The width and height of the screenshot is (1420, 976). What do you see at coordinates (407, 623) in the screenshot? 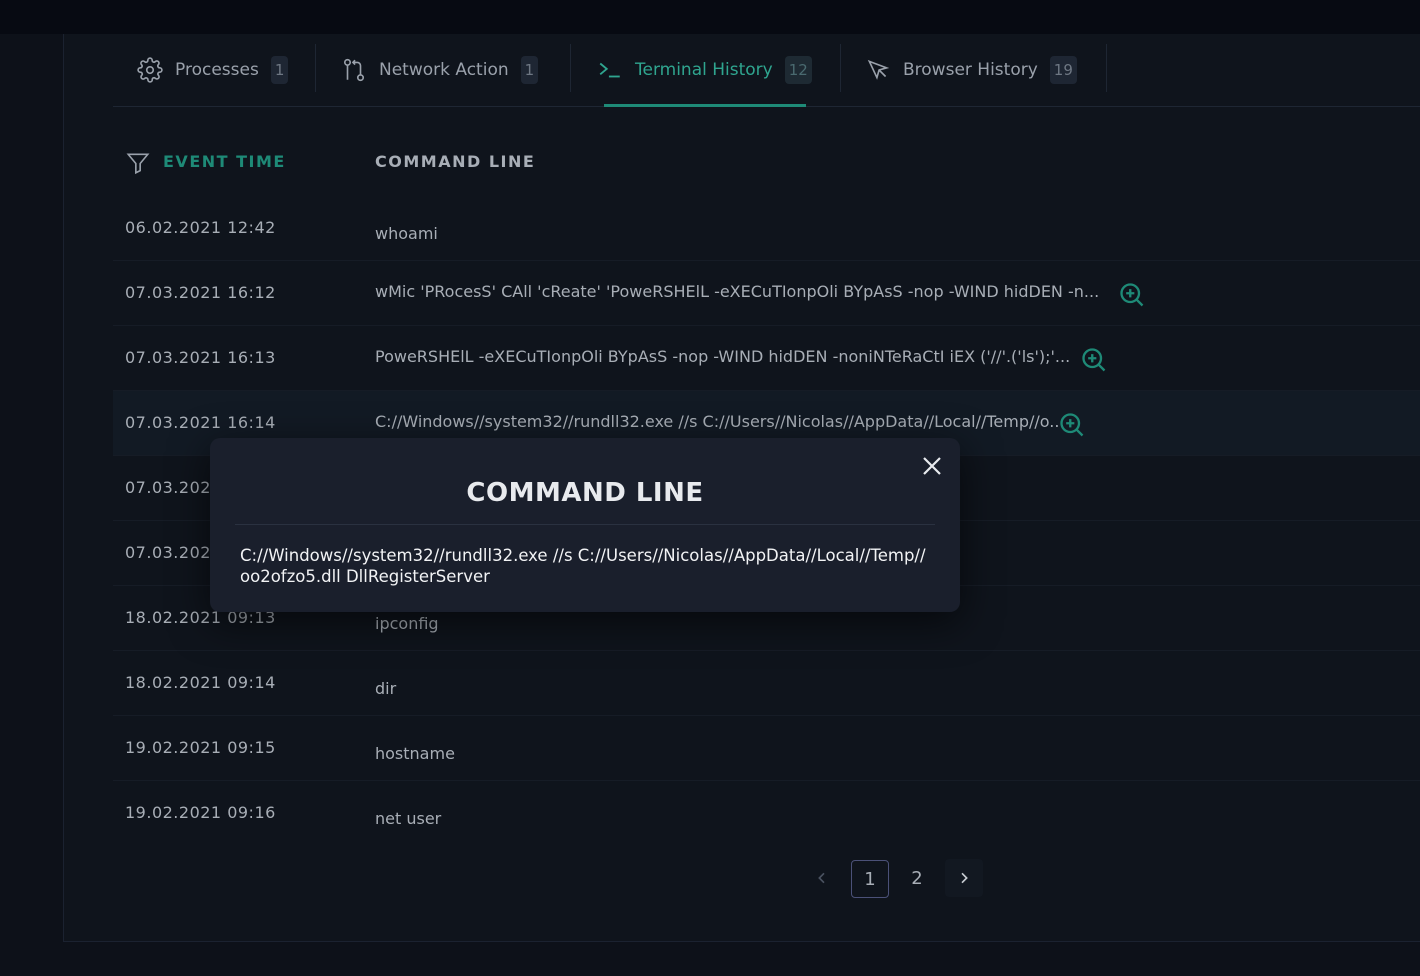
I see `command-line: ipconfig` at bounding box center [407, 623].